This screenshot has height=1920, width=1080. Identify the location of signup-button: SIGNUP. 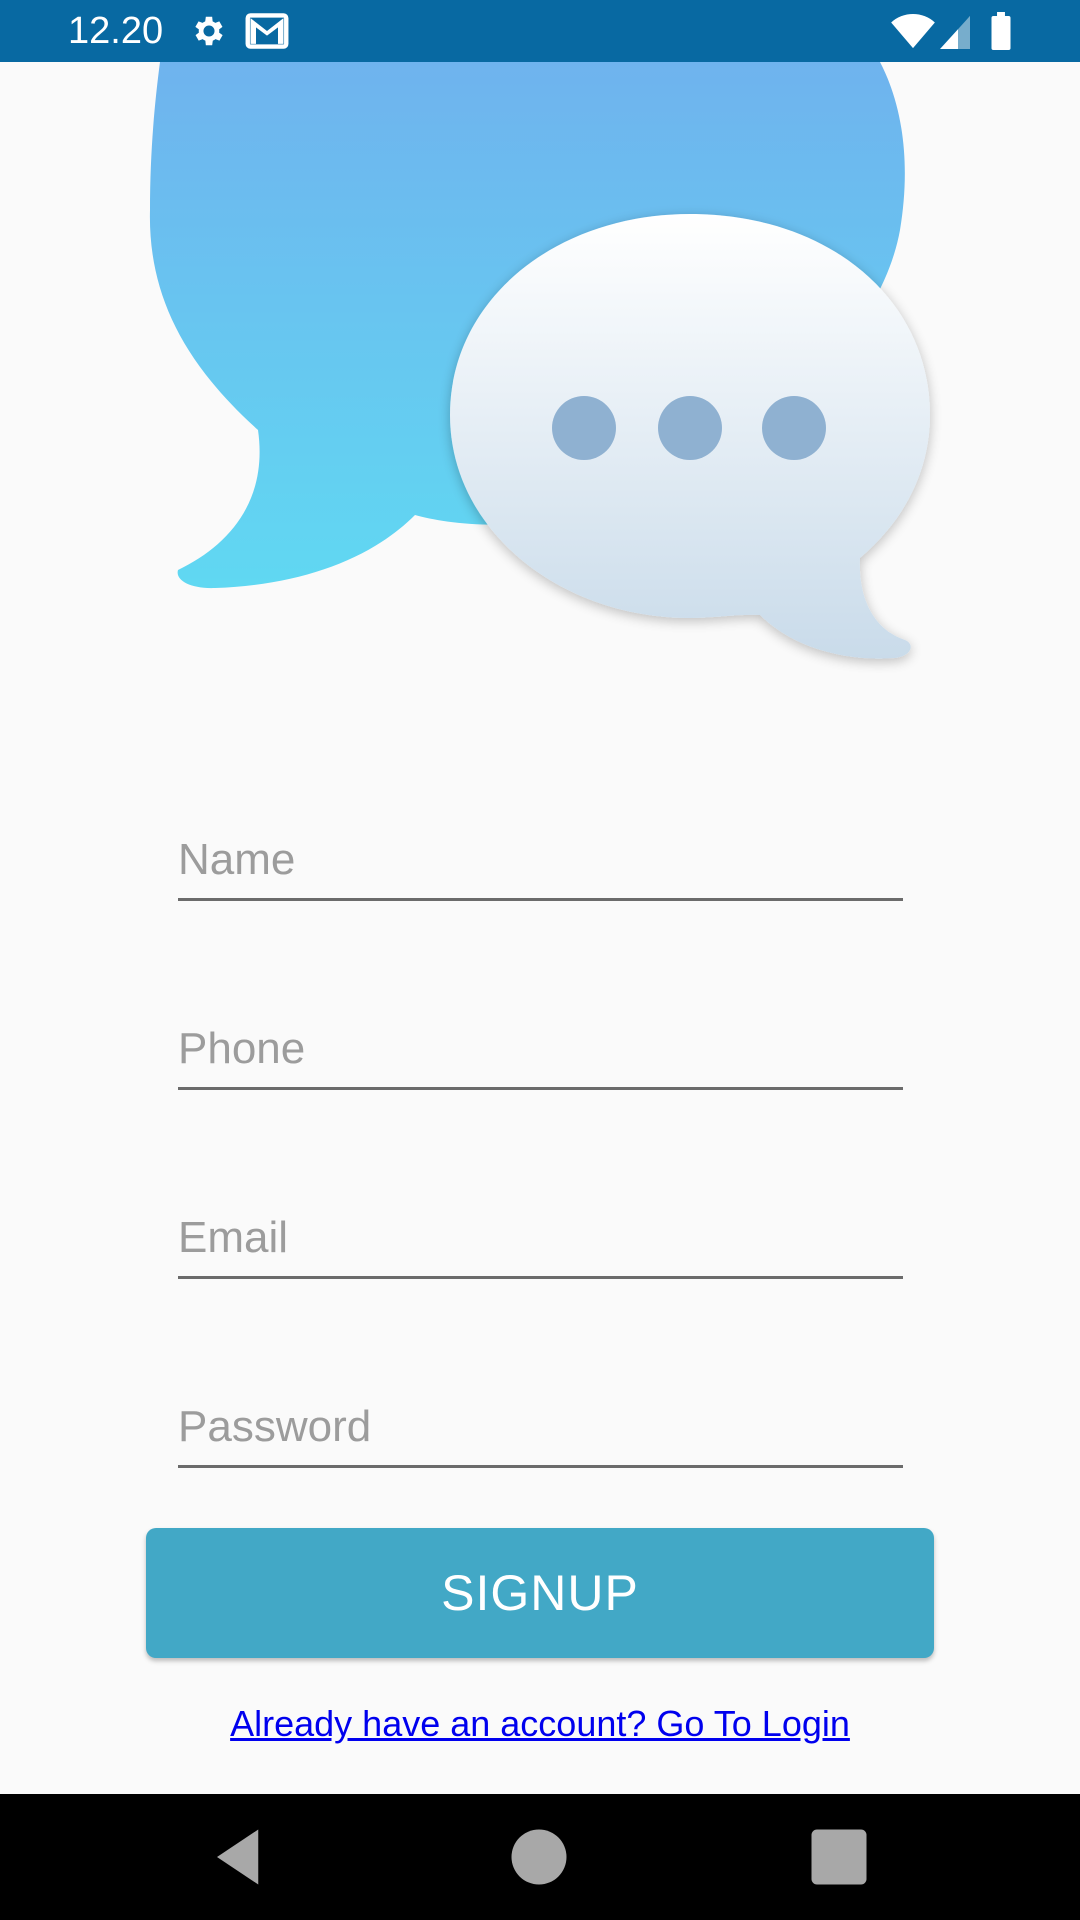
(540, 1593).